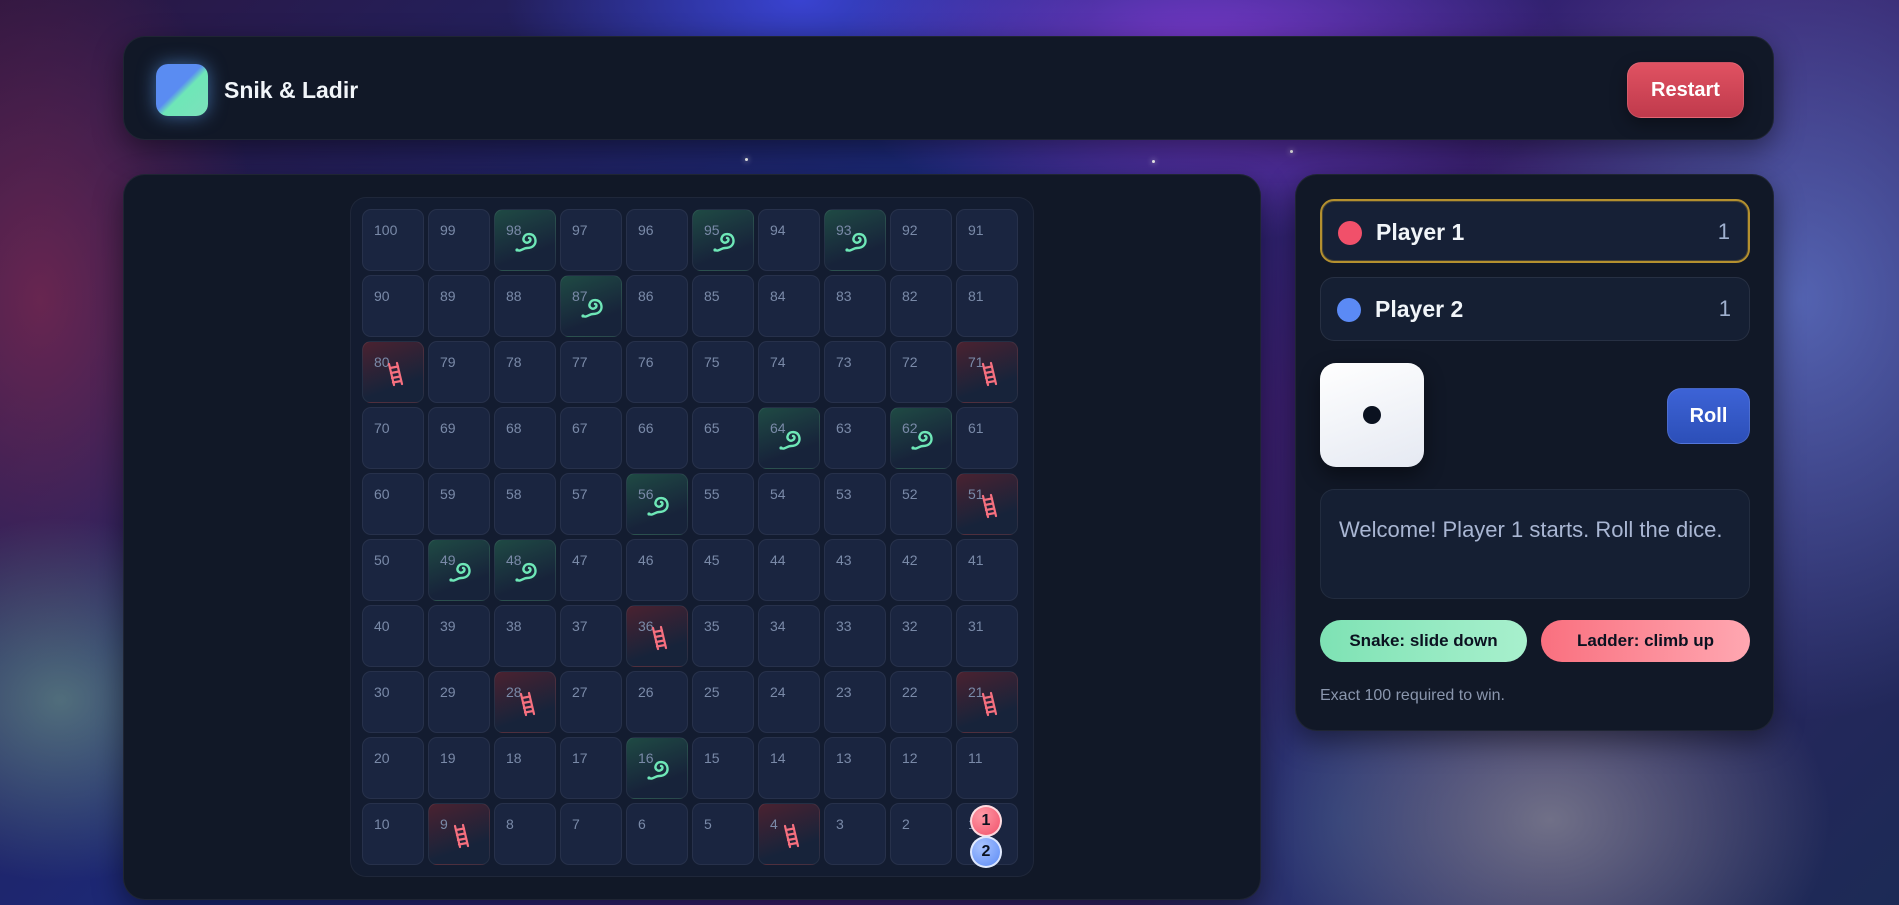 The width and height of the screenshot is (1899, 905). Describe the element at coordinates (976, 626) in the screenshot. I see `cell-number: 31` at that location.